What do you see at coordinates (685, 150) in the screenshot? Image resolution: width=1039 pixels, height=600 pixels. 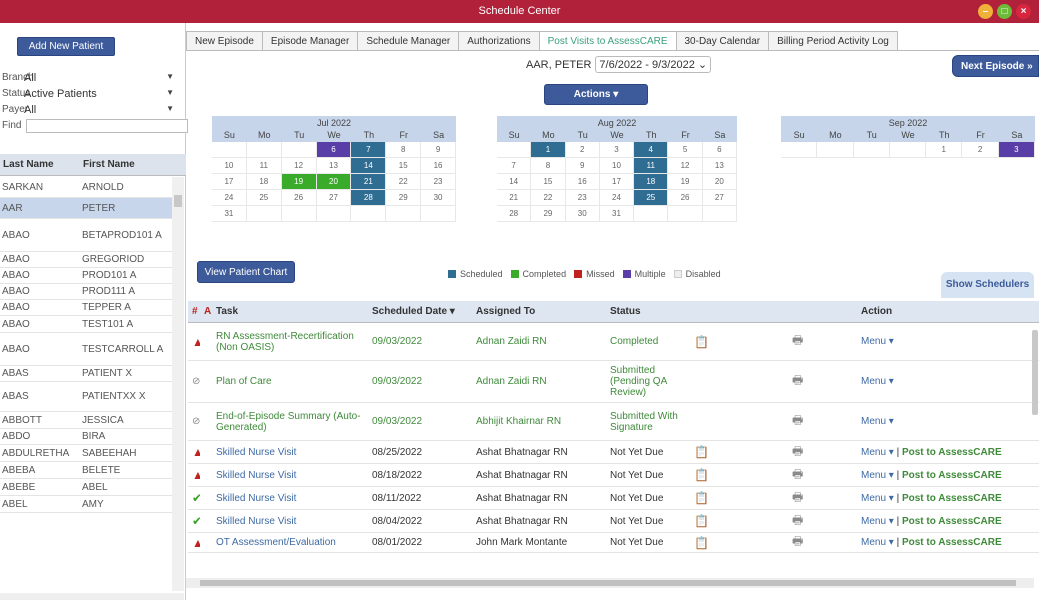 I see `calendar-day: 5` at bounding box center [685, 150].